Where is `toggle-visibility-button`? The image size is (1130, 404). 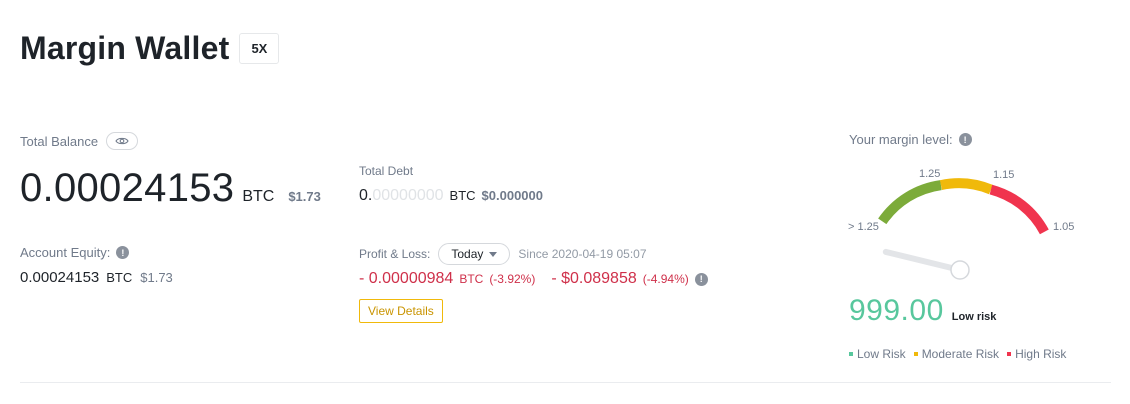 toggle-visibility-button is located at coordinates (122, 141).